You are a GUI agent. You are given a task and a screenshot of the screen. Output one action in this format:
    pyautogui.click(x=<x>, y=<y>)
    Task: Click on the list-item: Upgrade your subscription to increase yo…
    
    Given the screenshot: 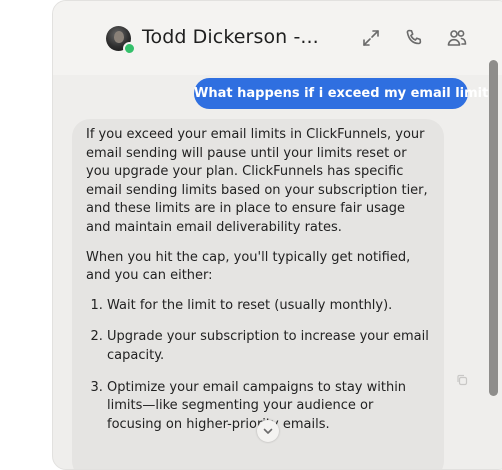 What is the action you would take?
    pyautogui.click(x=269, y=346)
    